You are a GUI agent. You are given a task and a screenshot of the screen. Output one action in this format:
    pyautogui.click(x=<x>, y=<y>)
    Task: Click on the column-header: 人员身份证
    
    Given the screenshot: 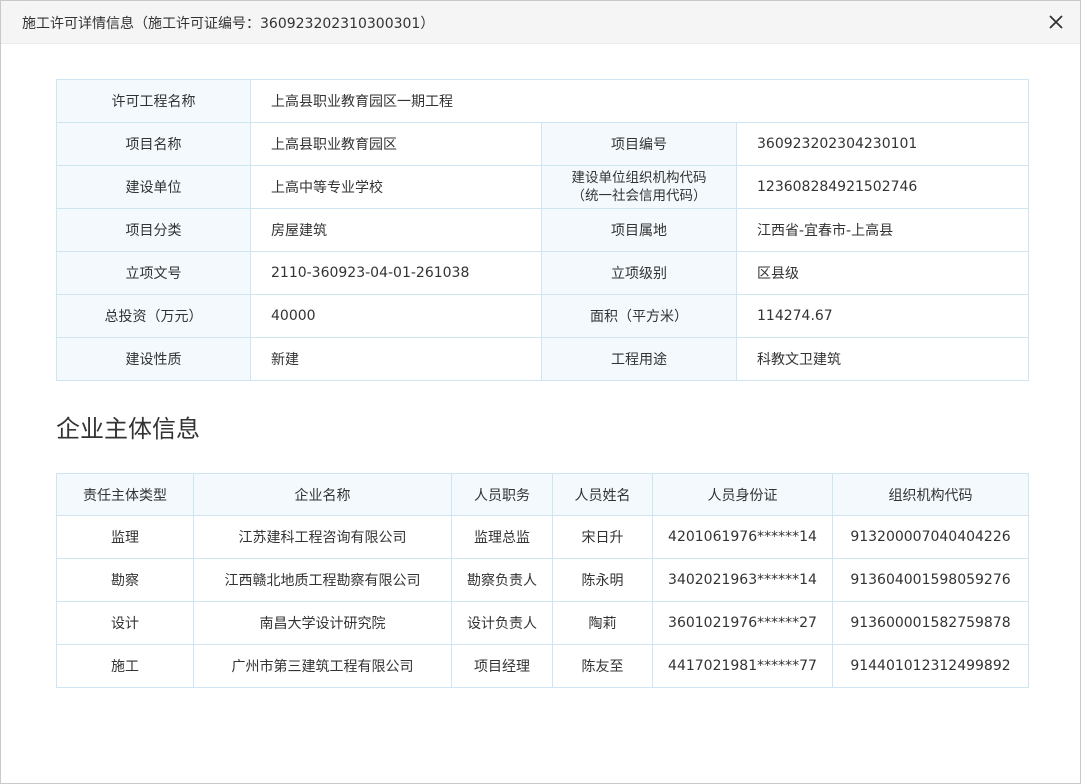 What is the action you would take?
    pyautogui.click(x=742, y=494)
    